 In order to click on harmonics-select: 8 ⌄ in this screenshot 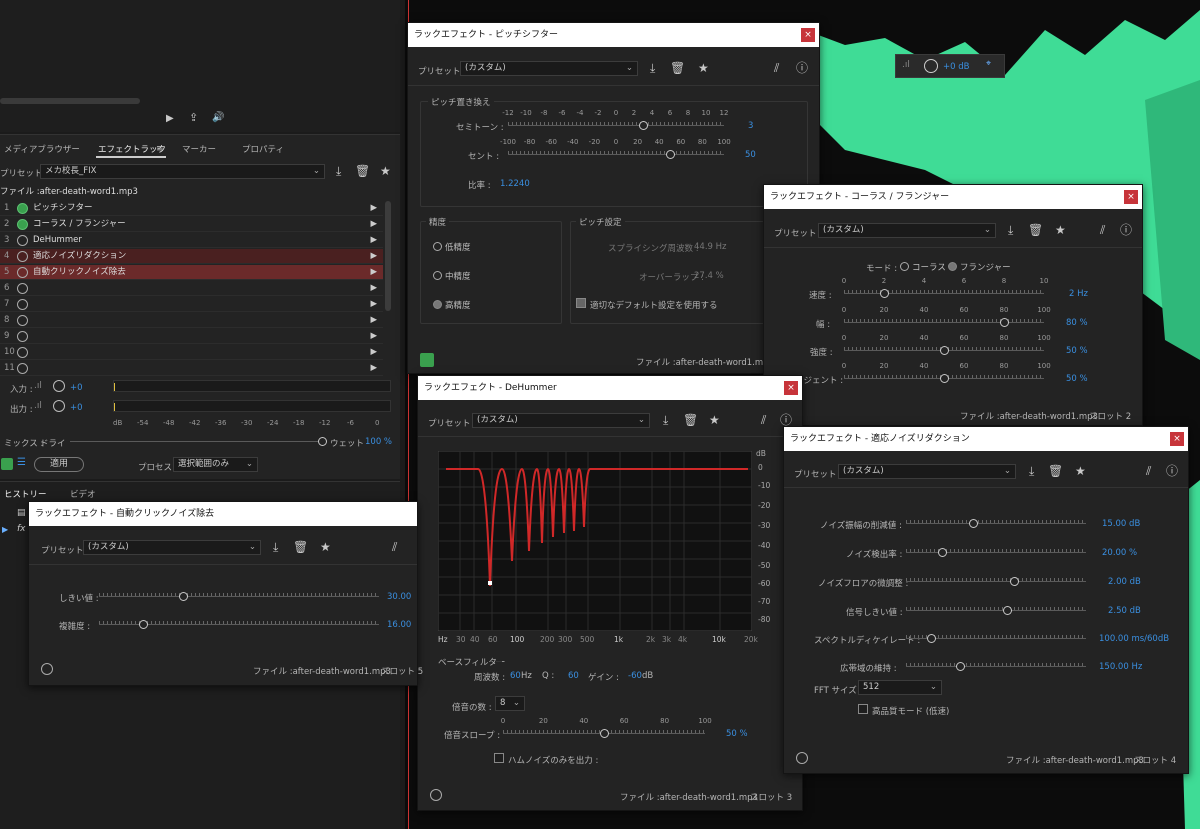, I will do `click(510, 703)`.